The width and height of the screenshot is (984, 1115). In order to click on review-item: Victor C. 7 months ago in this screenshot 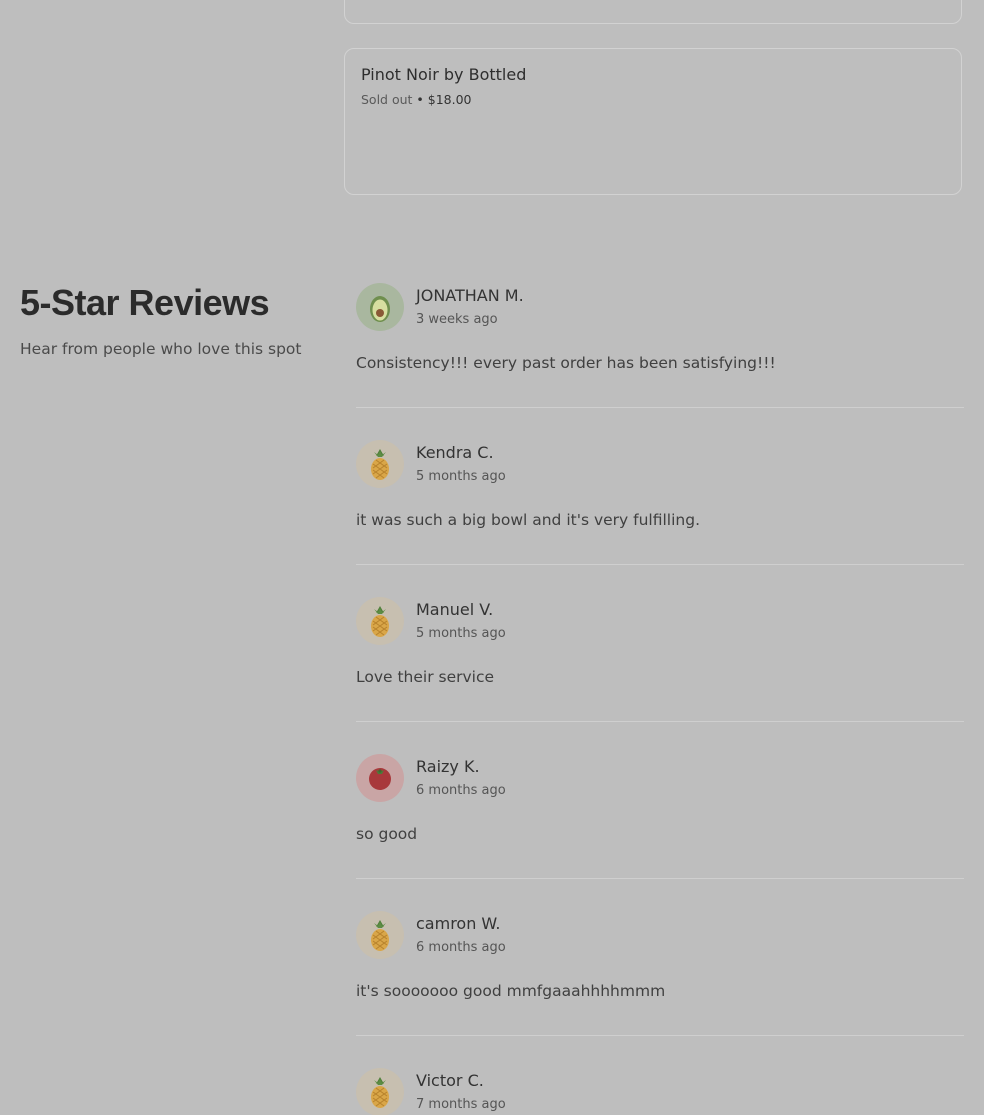, I will do `click(660, 1091)`.